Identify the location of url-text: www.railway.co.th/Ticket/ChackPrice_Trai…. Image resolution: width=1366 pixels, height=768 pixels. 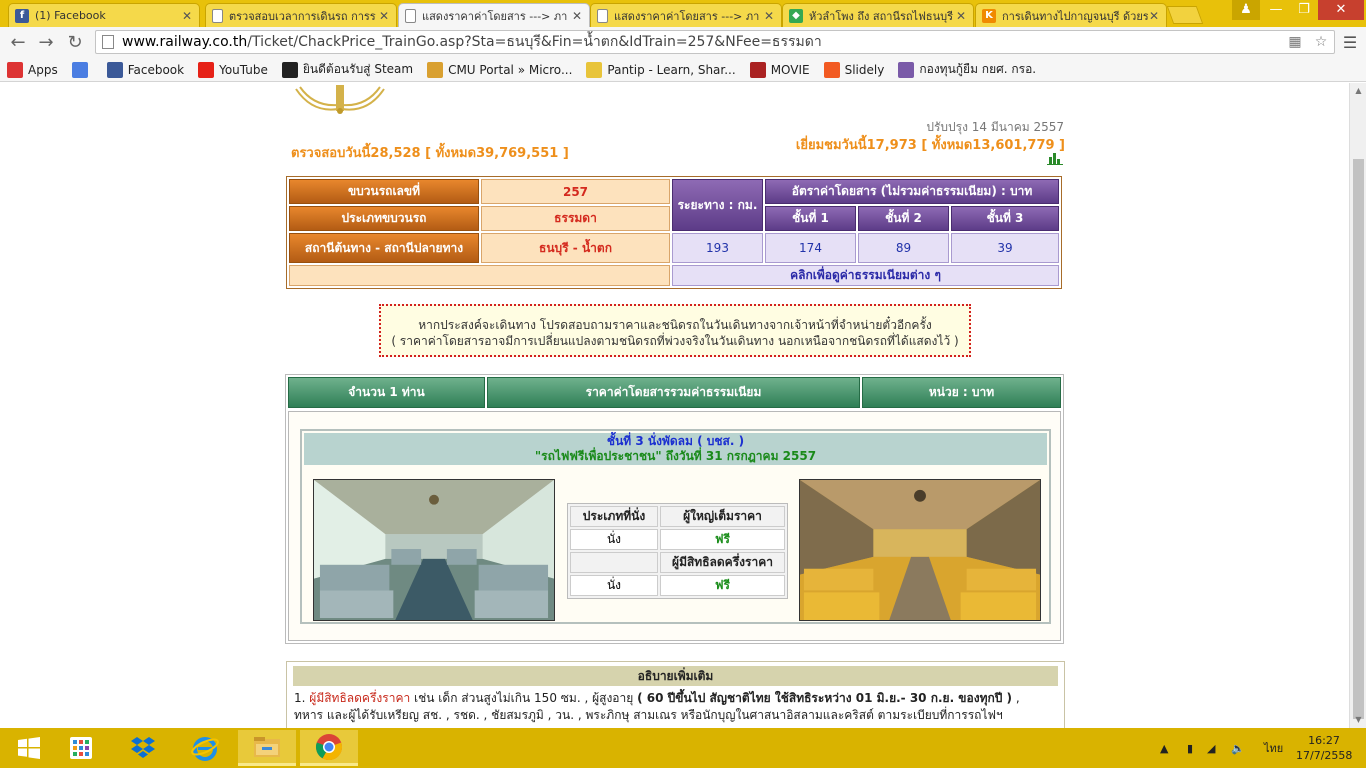
(702, 42).